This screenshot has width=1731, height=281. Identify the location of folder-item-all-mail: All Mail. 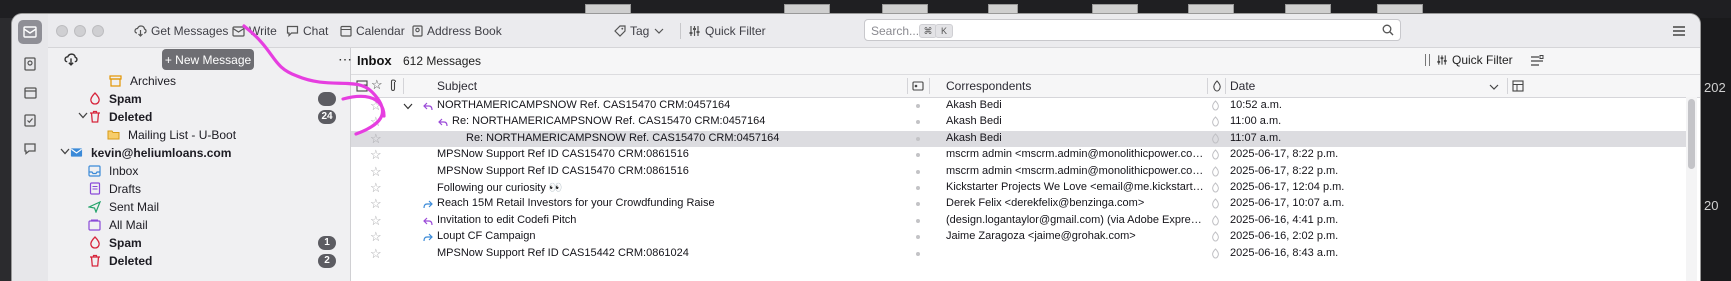
(199, 225).